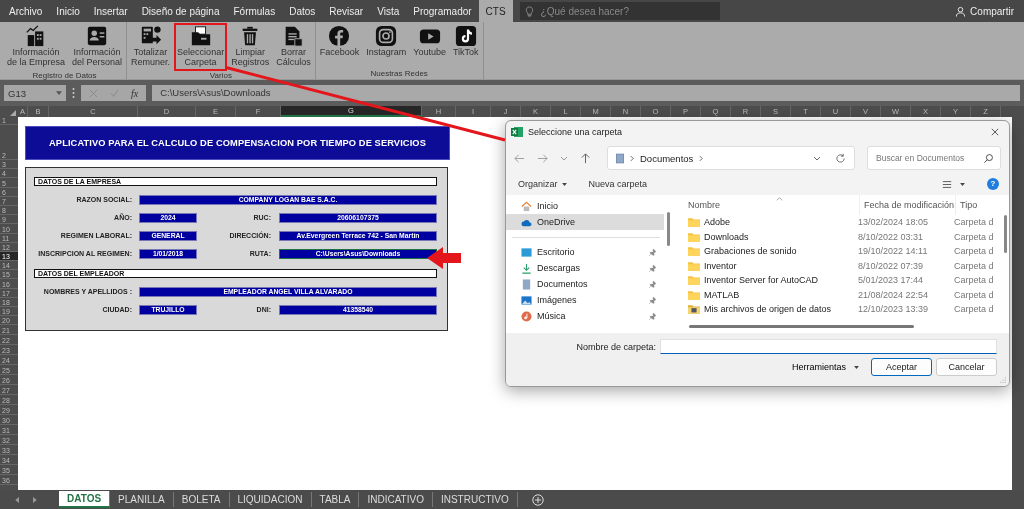  I want to click on nav-item: Inicio, so click(585, 206).